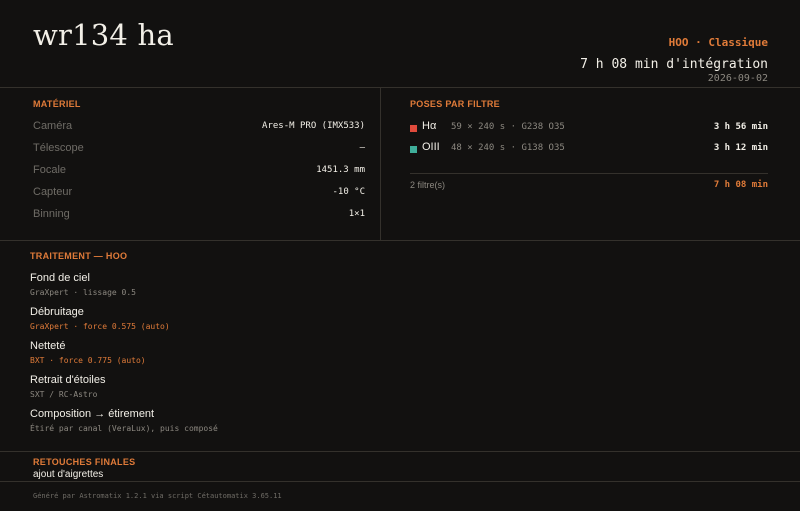  I want to click on page-title: wr134 ha, so click(103, 35).